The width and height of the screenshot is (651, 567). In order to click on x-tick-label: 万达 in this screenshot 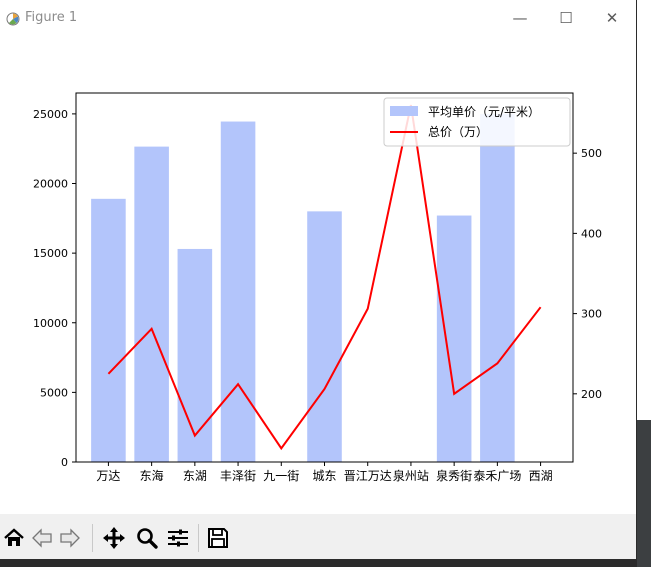, I will do `click(108, 476)`.